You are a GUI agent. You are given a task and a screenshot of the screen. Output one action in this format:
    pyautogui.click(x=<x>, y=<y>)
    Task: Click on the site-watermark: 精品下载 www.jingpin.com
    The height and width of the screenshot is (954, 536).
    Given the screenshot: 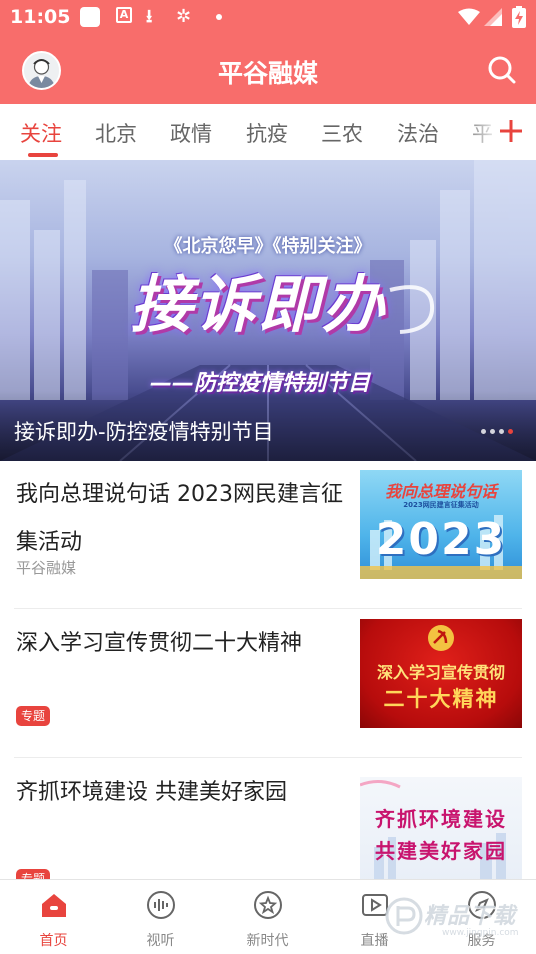 What is the action you would take?
    pyautogui.click(x=459, y=918)
    